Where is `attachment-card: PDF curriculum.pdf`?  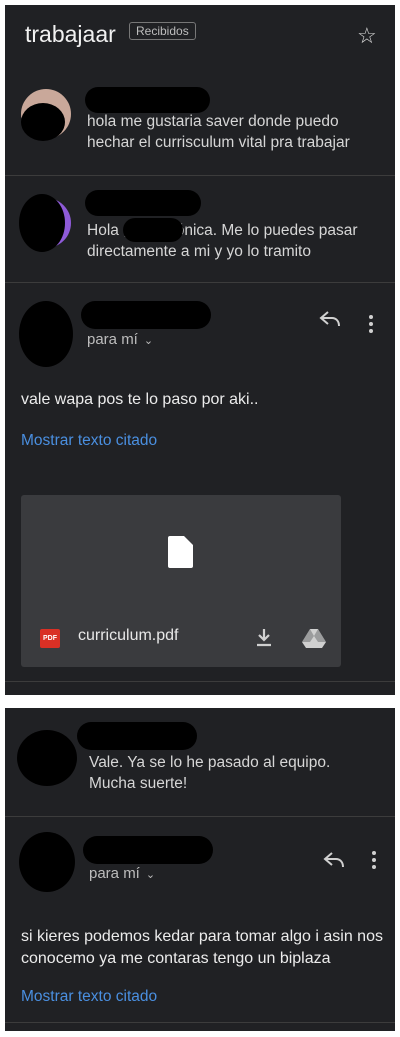 attachment-card: PDF curriculum.pdf is located at coordinates (181, 581).